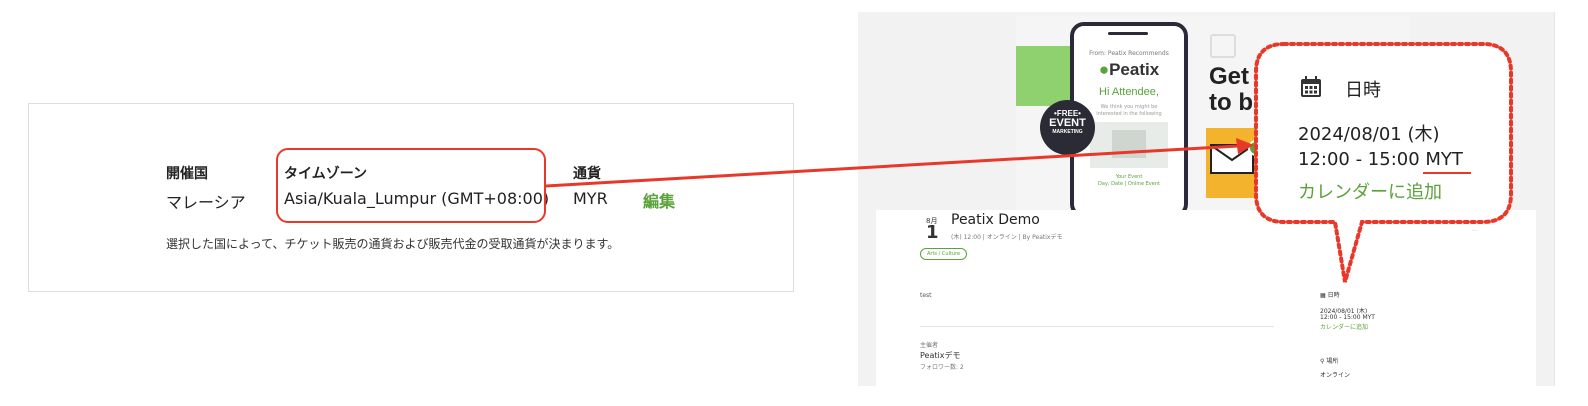 This screenshot has width=1588, height=406. Describe the element at coordinates (1231, 89) in the screenshot. I see `banner-headline: Get to b` at that location.